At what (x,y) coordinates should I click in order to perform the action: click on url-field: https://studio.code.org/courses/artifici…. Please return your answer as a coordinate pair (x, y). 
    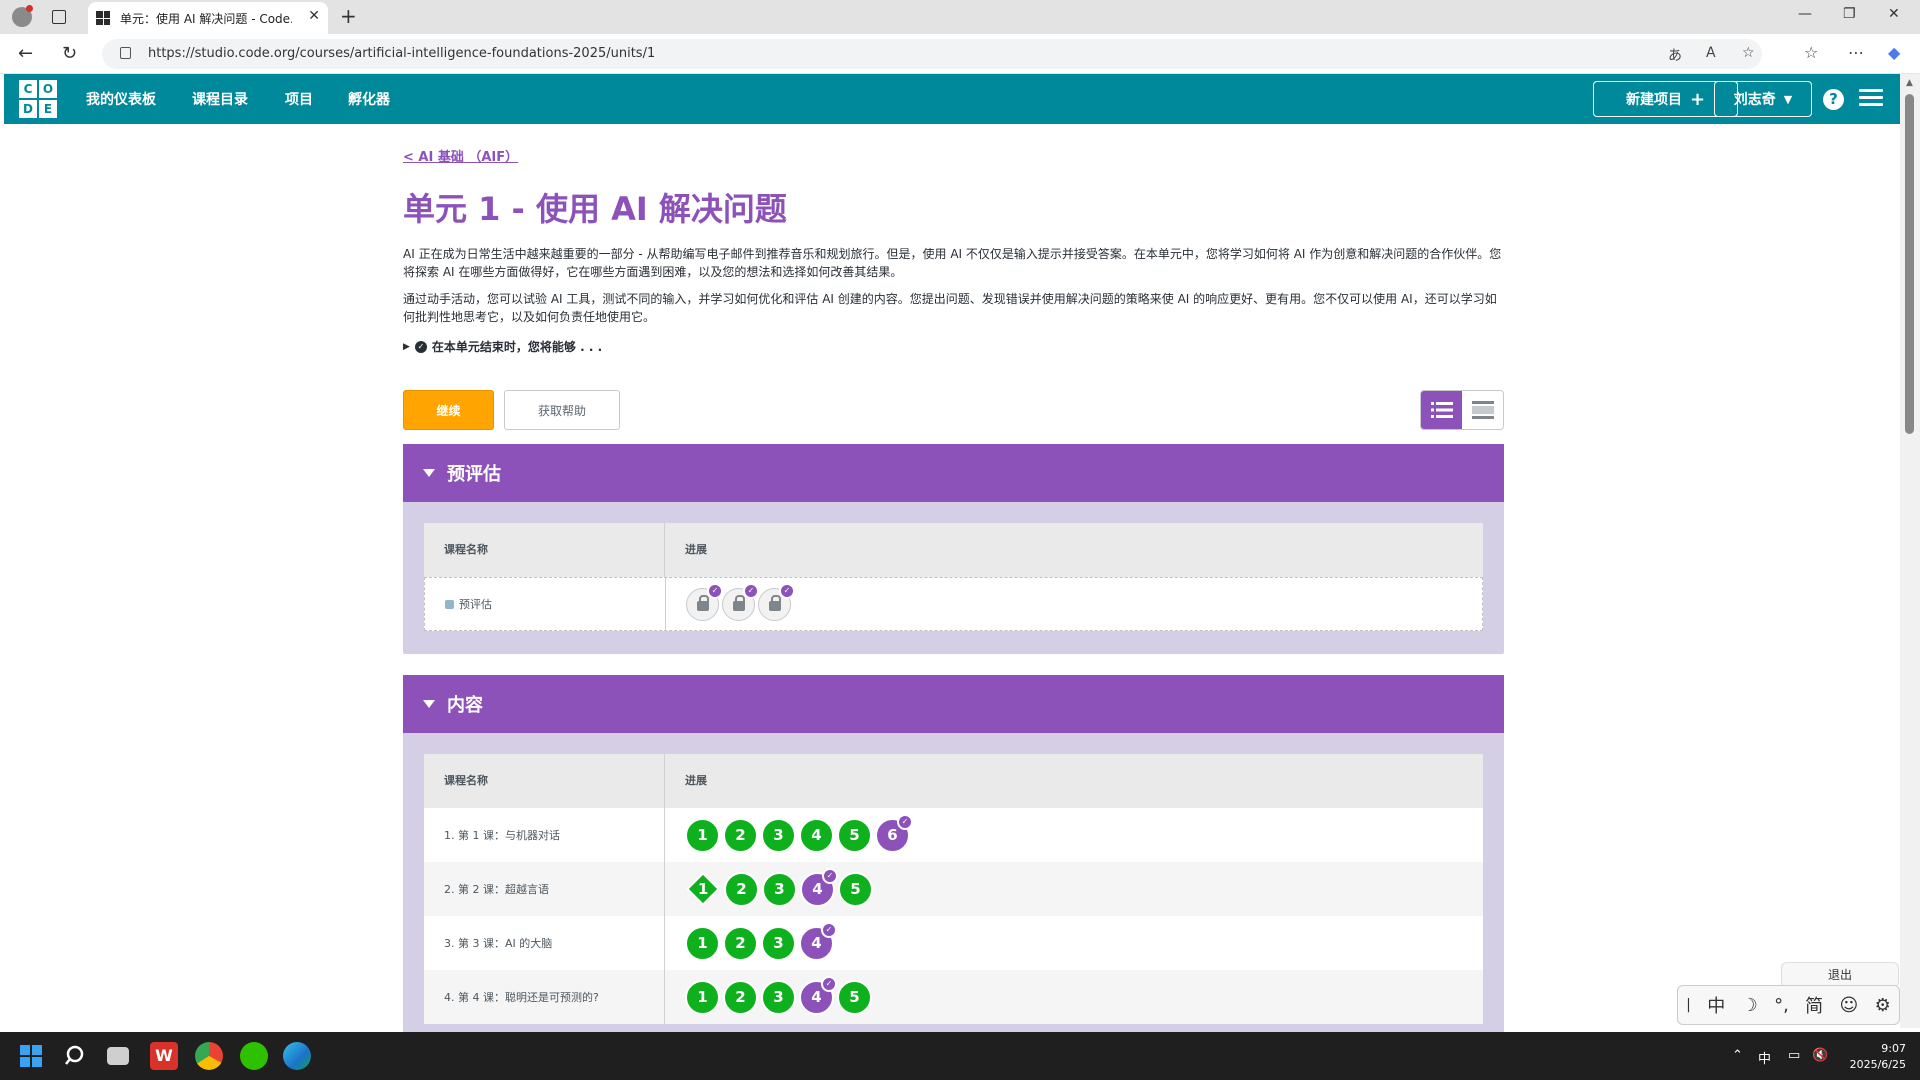
    Looking at the image, I should click on (932, 54).